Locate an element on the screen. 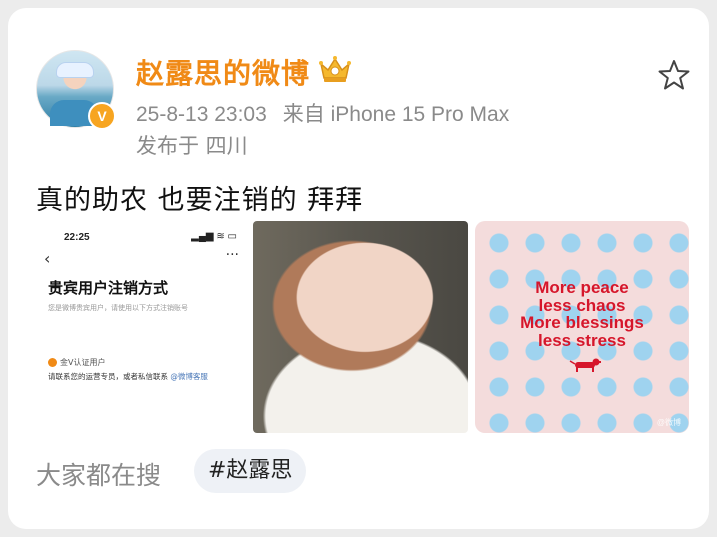 The width and height of the screenshot is (717, 537). phone-contact-link: @微博客服 is located at coordinates (189, 376).